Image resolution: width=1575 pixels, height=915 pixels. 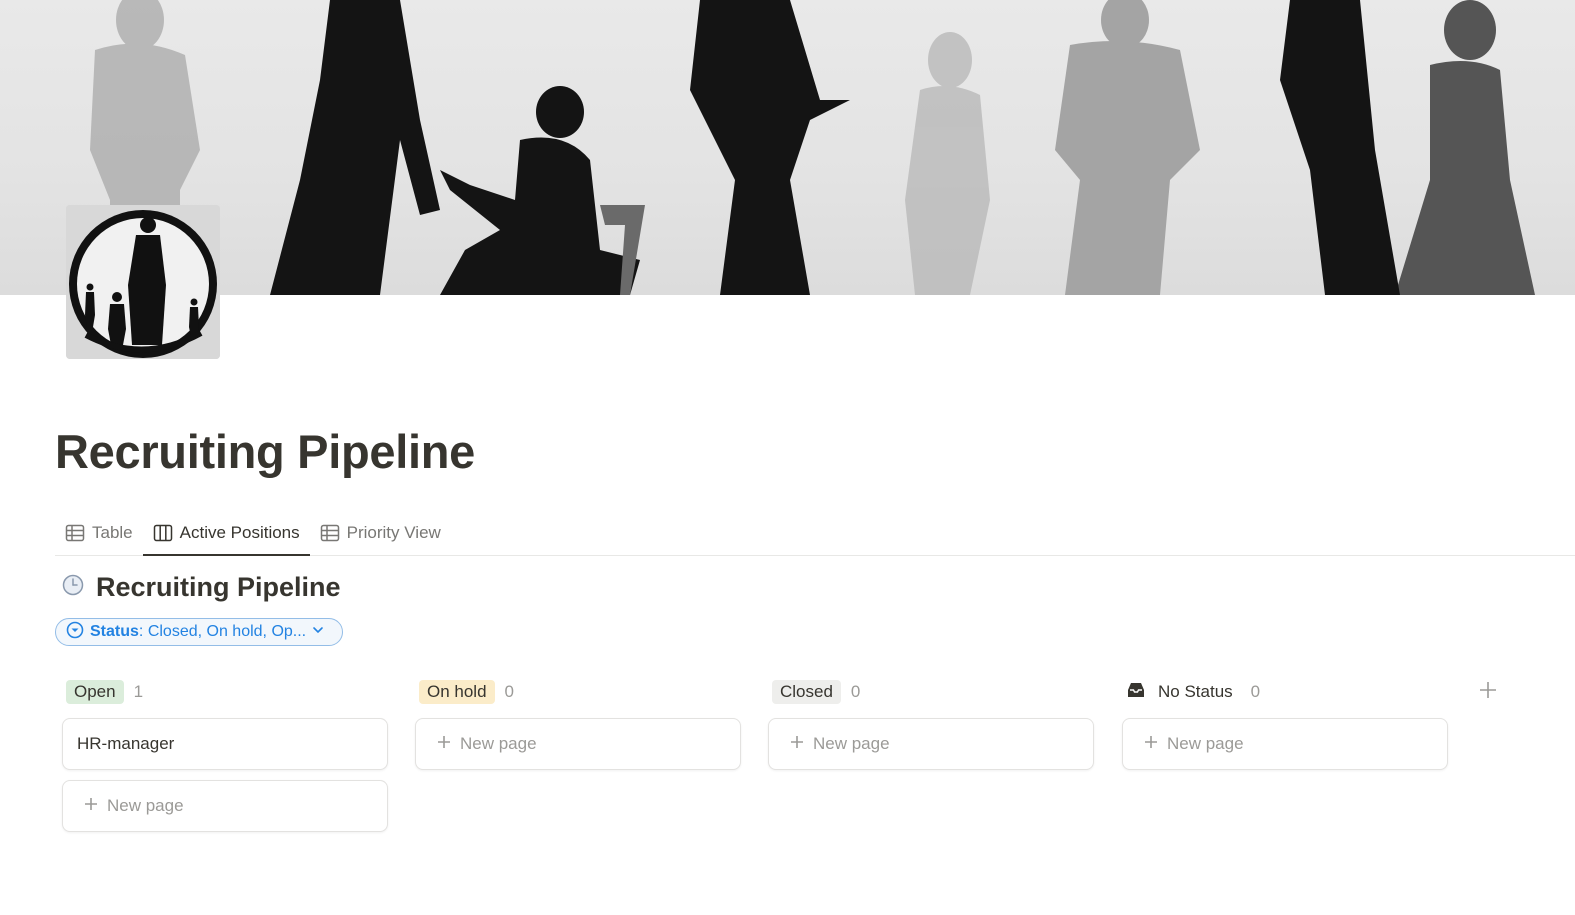 I want to click on view-tabs: Table Active Positions Priority View, so click(x=815, y=533).